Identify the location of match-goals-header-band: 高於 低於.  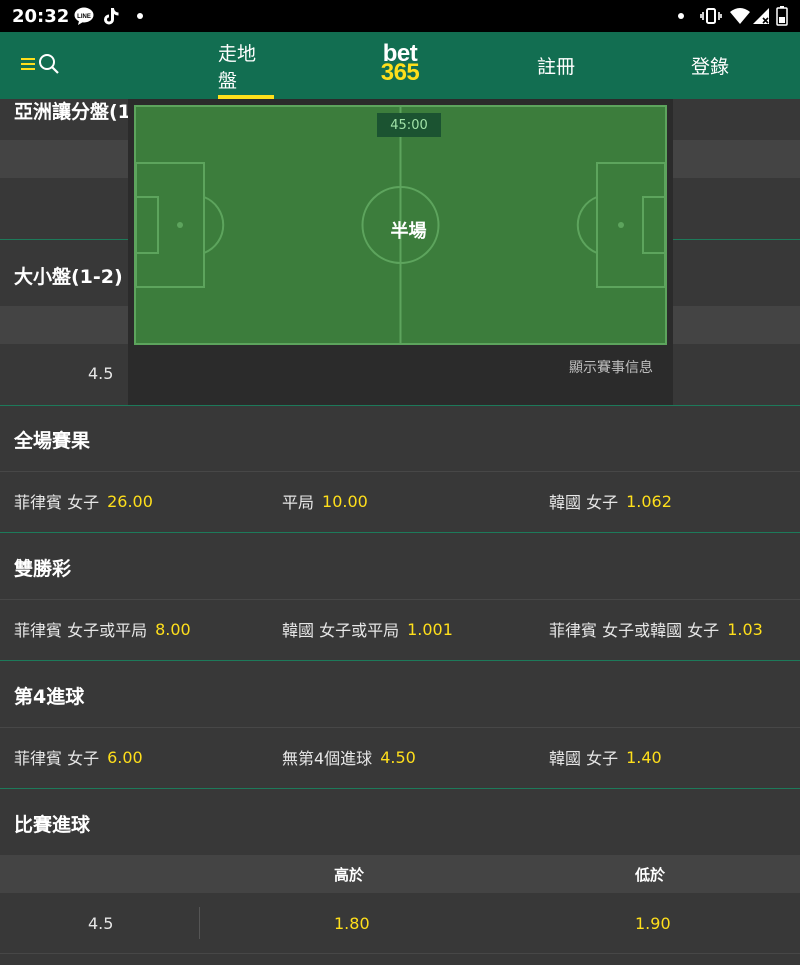
(400, 874).